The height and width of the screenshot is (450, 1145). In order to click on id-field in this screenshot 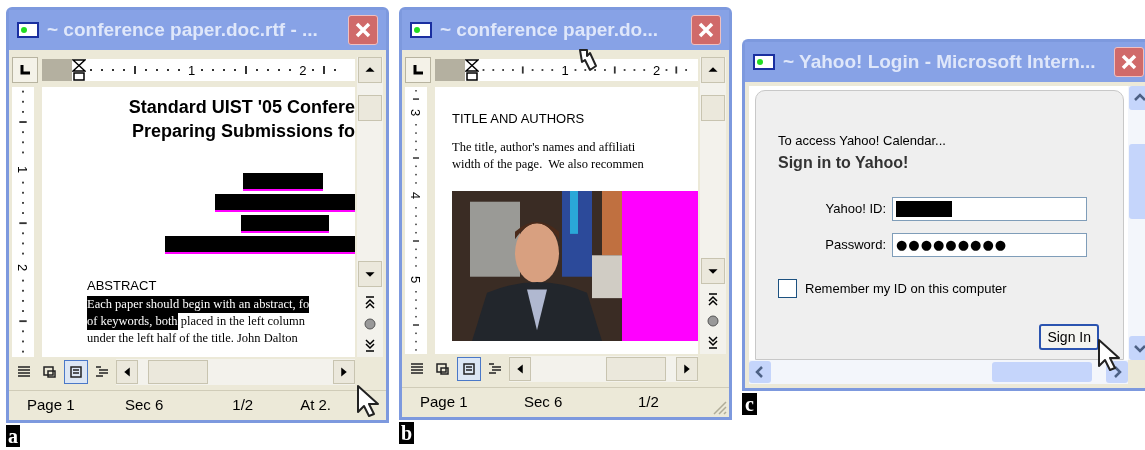, I will do `click(989, 208)`.